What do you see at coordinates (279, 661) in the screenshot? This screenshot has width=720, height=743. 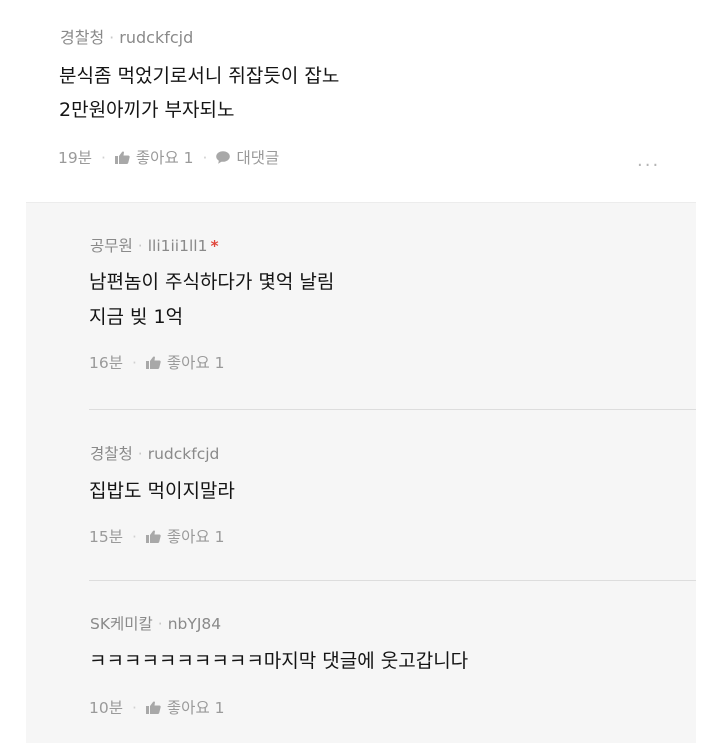 I see `reply-text-line-1: ㅋㅋㅋㅋㅋㅋㅋㅋㅋㅋ마지막 댓글에 웃고갑니다` at bounding box center [279, 661].